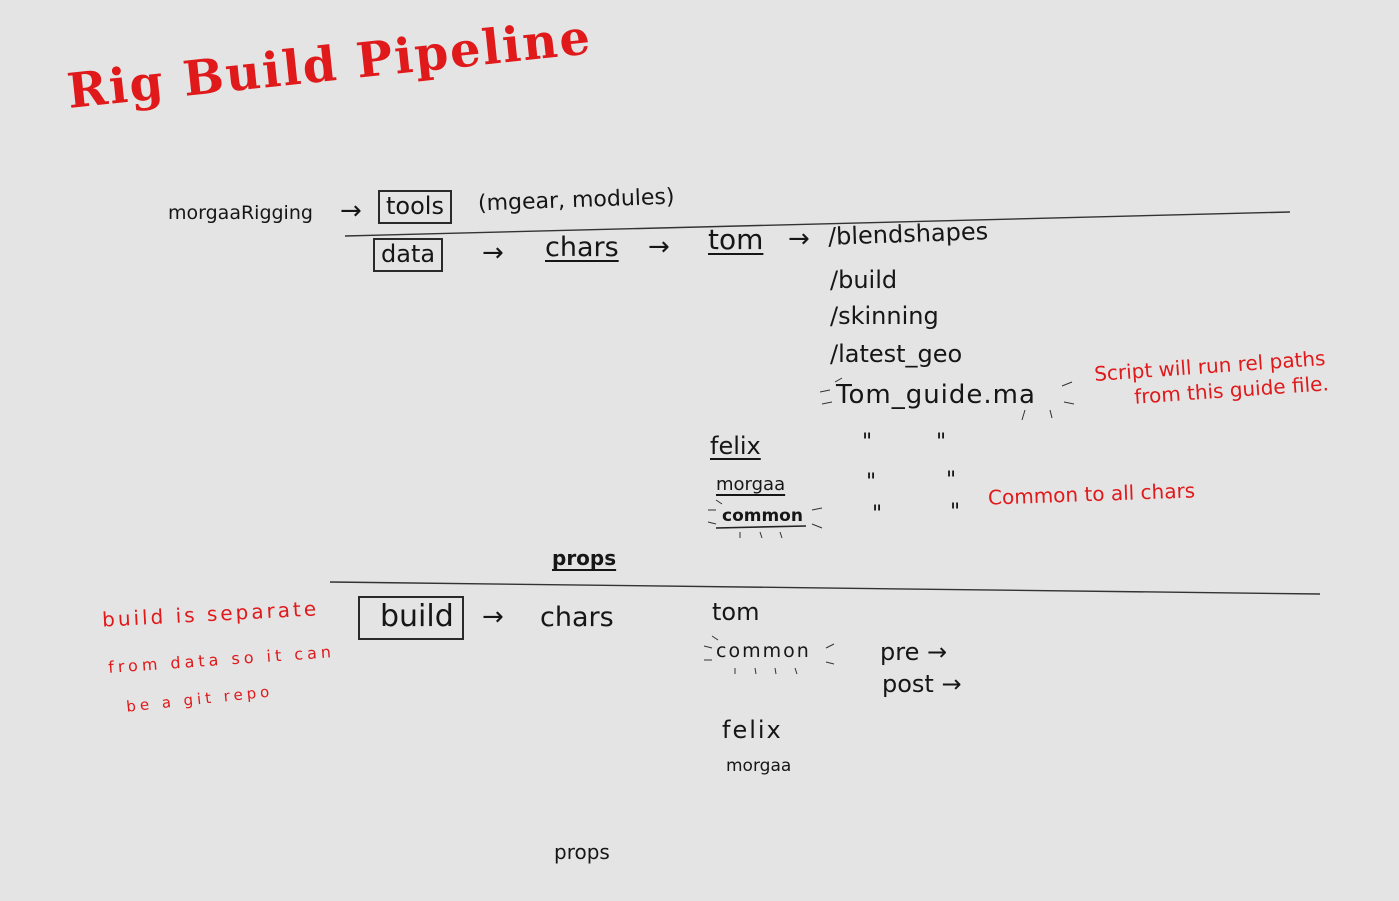 This screenshot has height=901, width=1399. What do you see at coordinates (415, 207) in the screenshot?
I see `tools-box: tools` at bounding box center [415, 207].